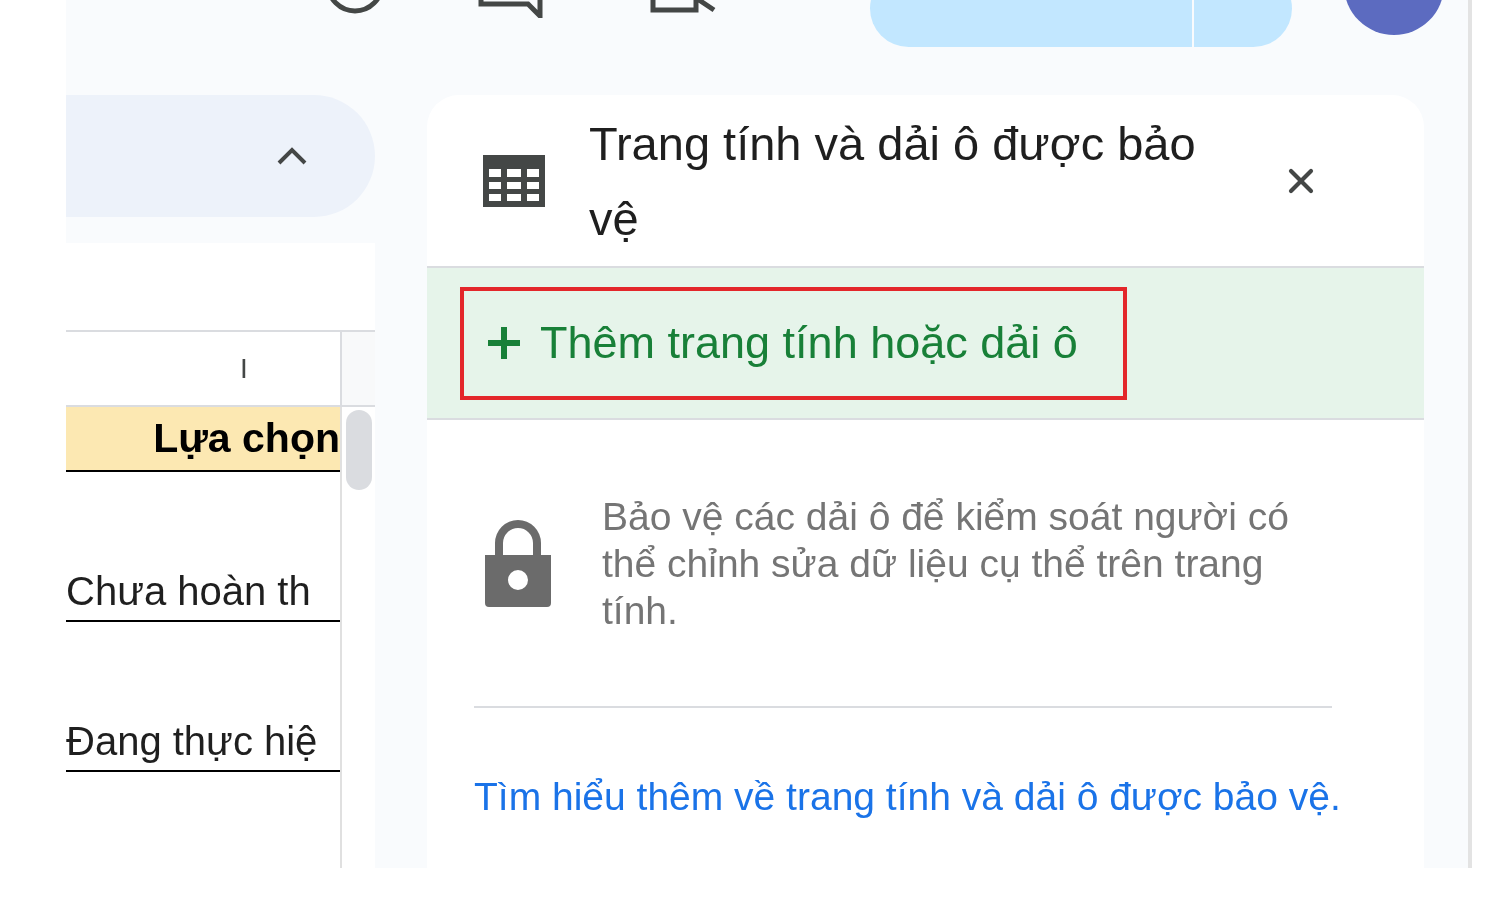 The width and height of the screenshot is (1500, 900). Describe the element at coordinates (907, 796) in the screenshot. I see `learn-more-link: Tìm hiểu thêm về trang tính và dải ô được bảo vệ.` at that location.